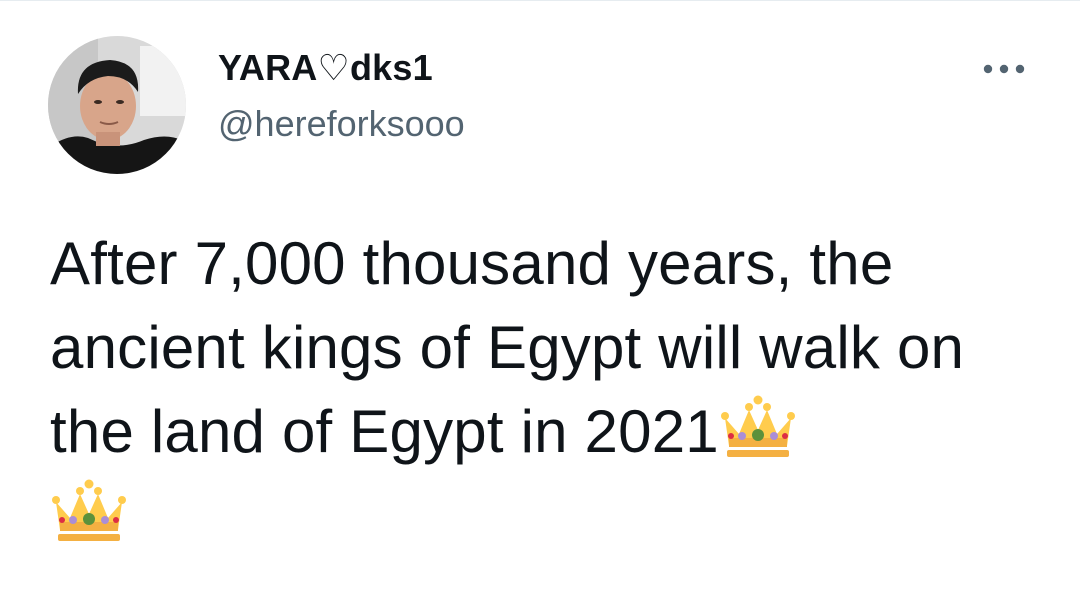  What do you see at coordinates (341, 124) in the screenshot?
I see `user-handle: @hereforksooo` at bounding box center [341, 124].